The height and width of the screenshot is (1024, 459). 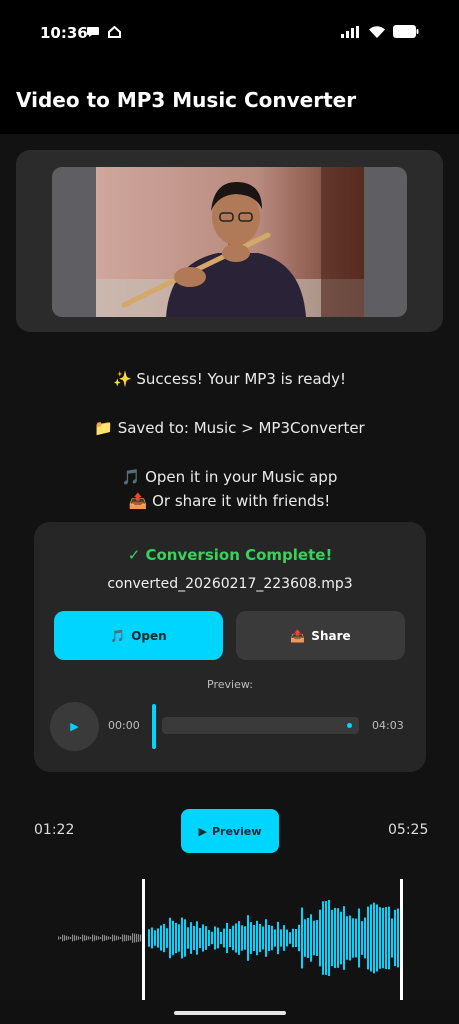 What do you see at coordinates (186, 100) in the screenshot?
I see `app-title: Video to MP3 Music Converter` at bounding box center [186, 100].